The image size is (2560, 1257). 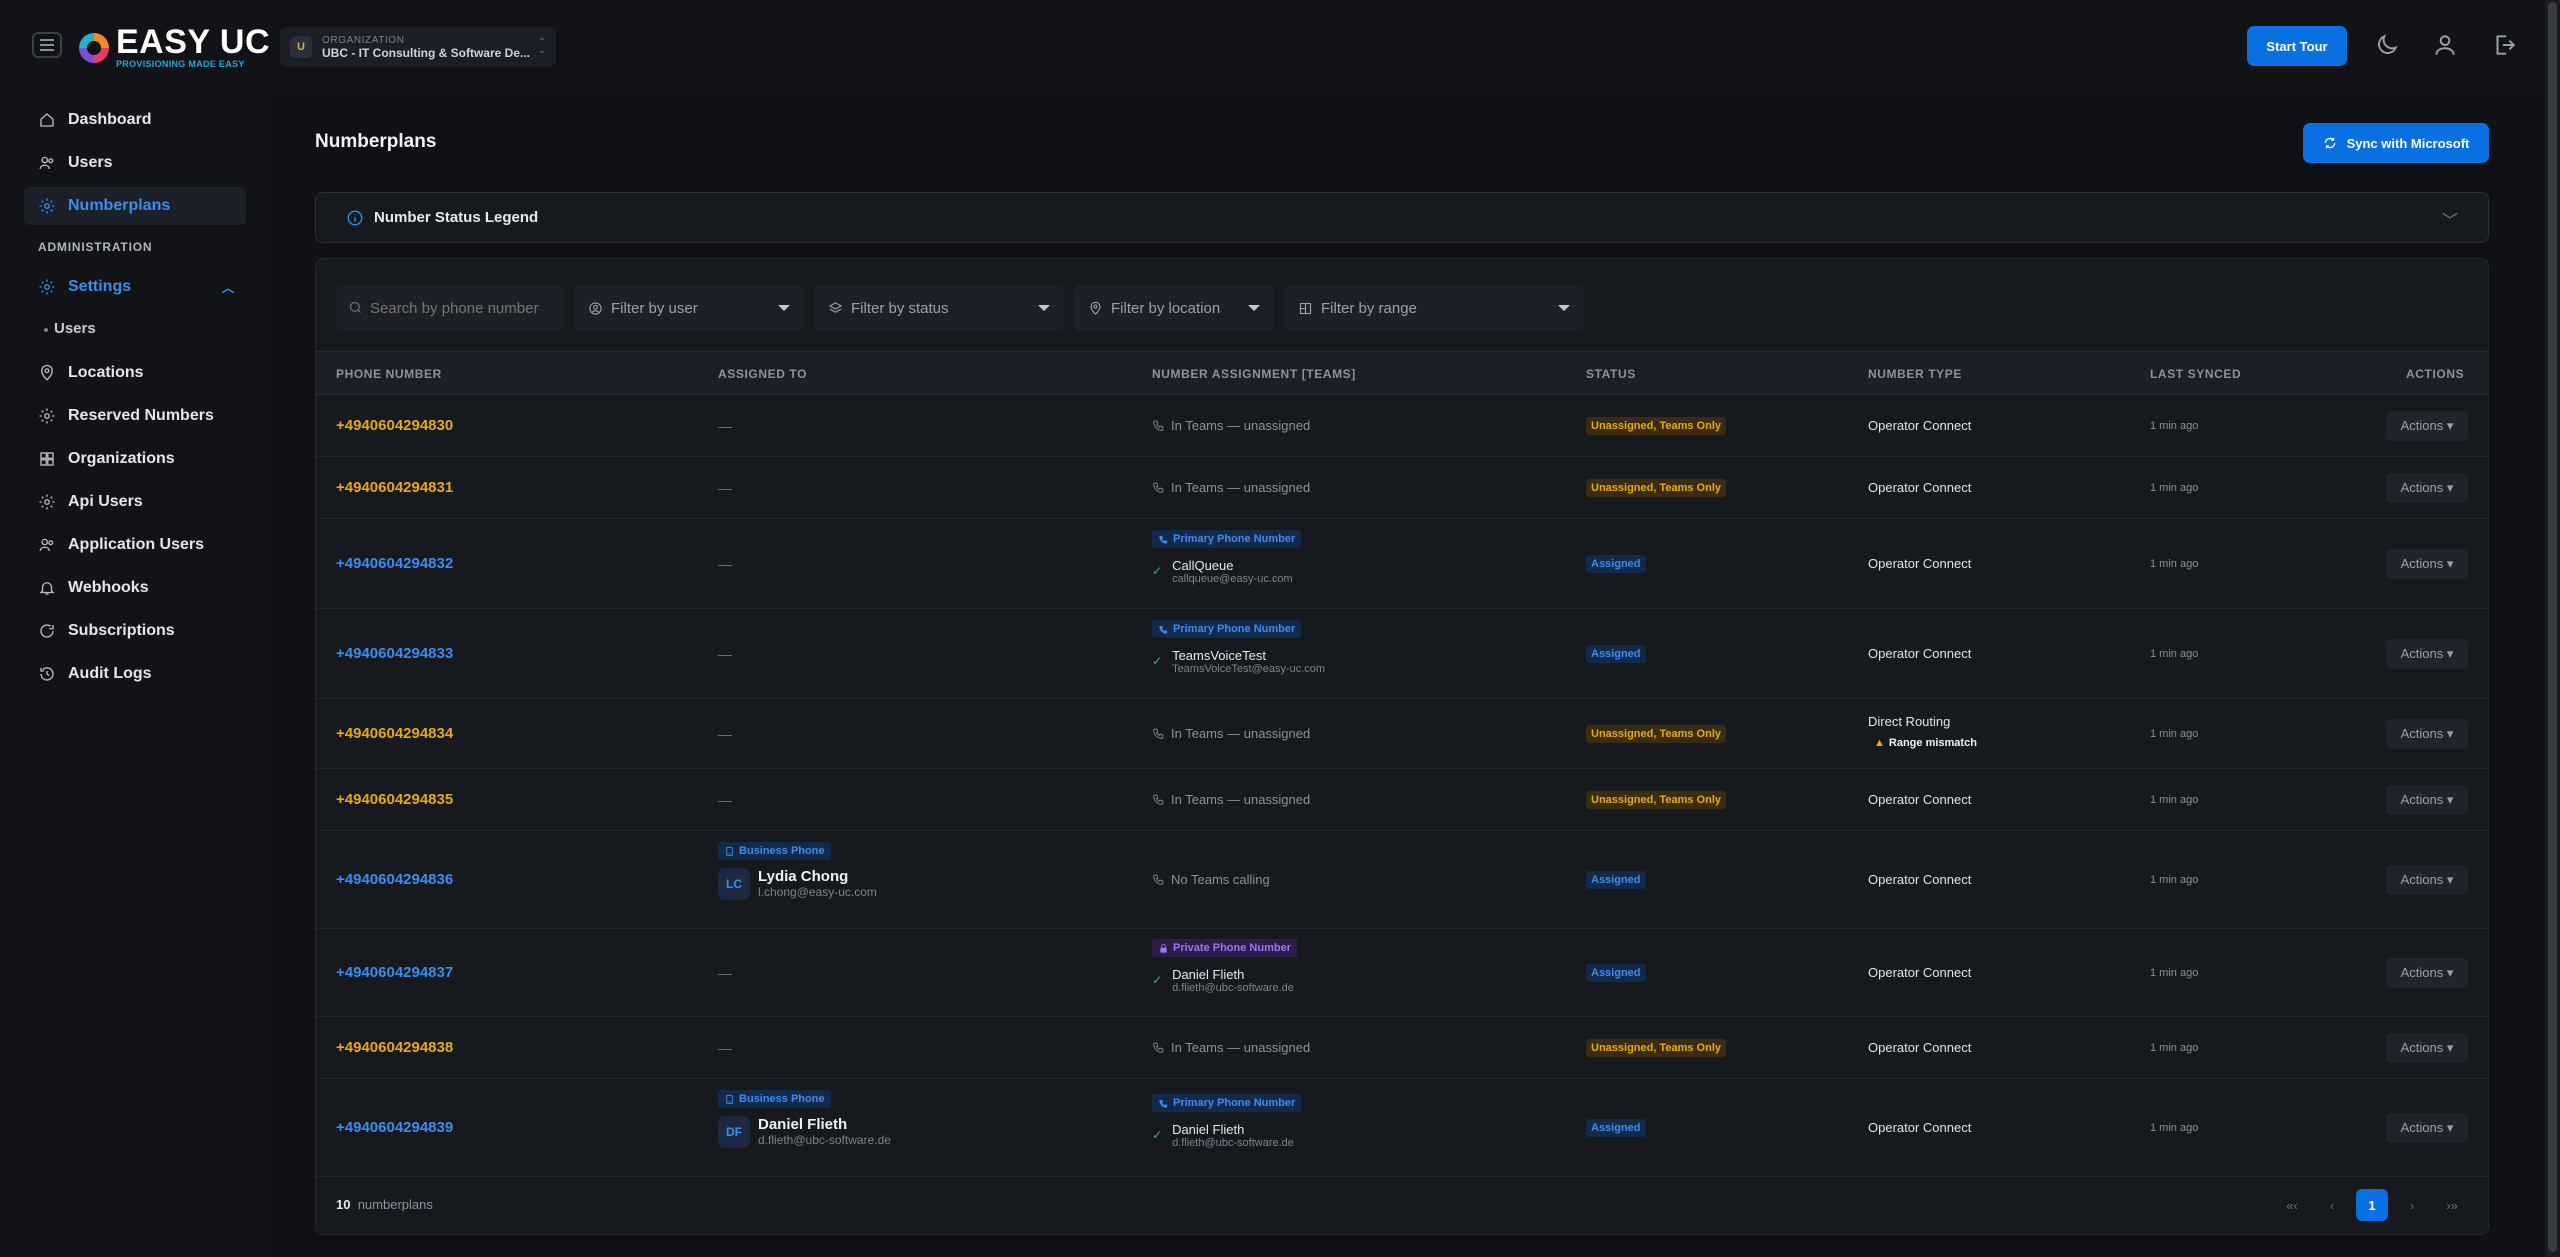 I want to click on app-logo: EASY UC PROVISIONING MADE EASY, so click(x=173, y=47).